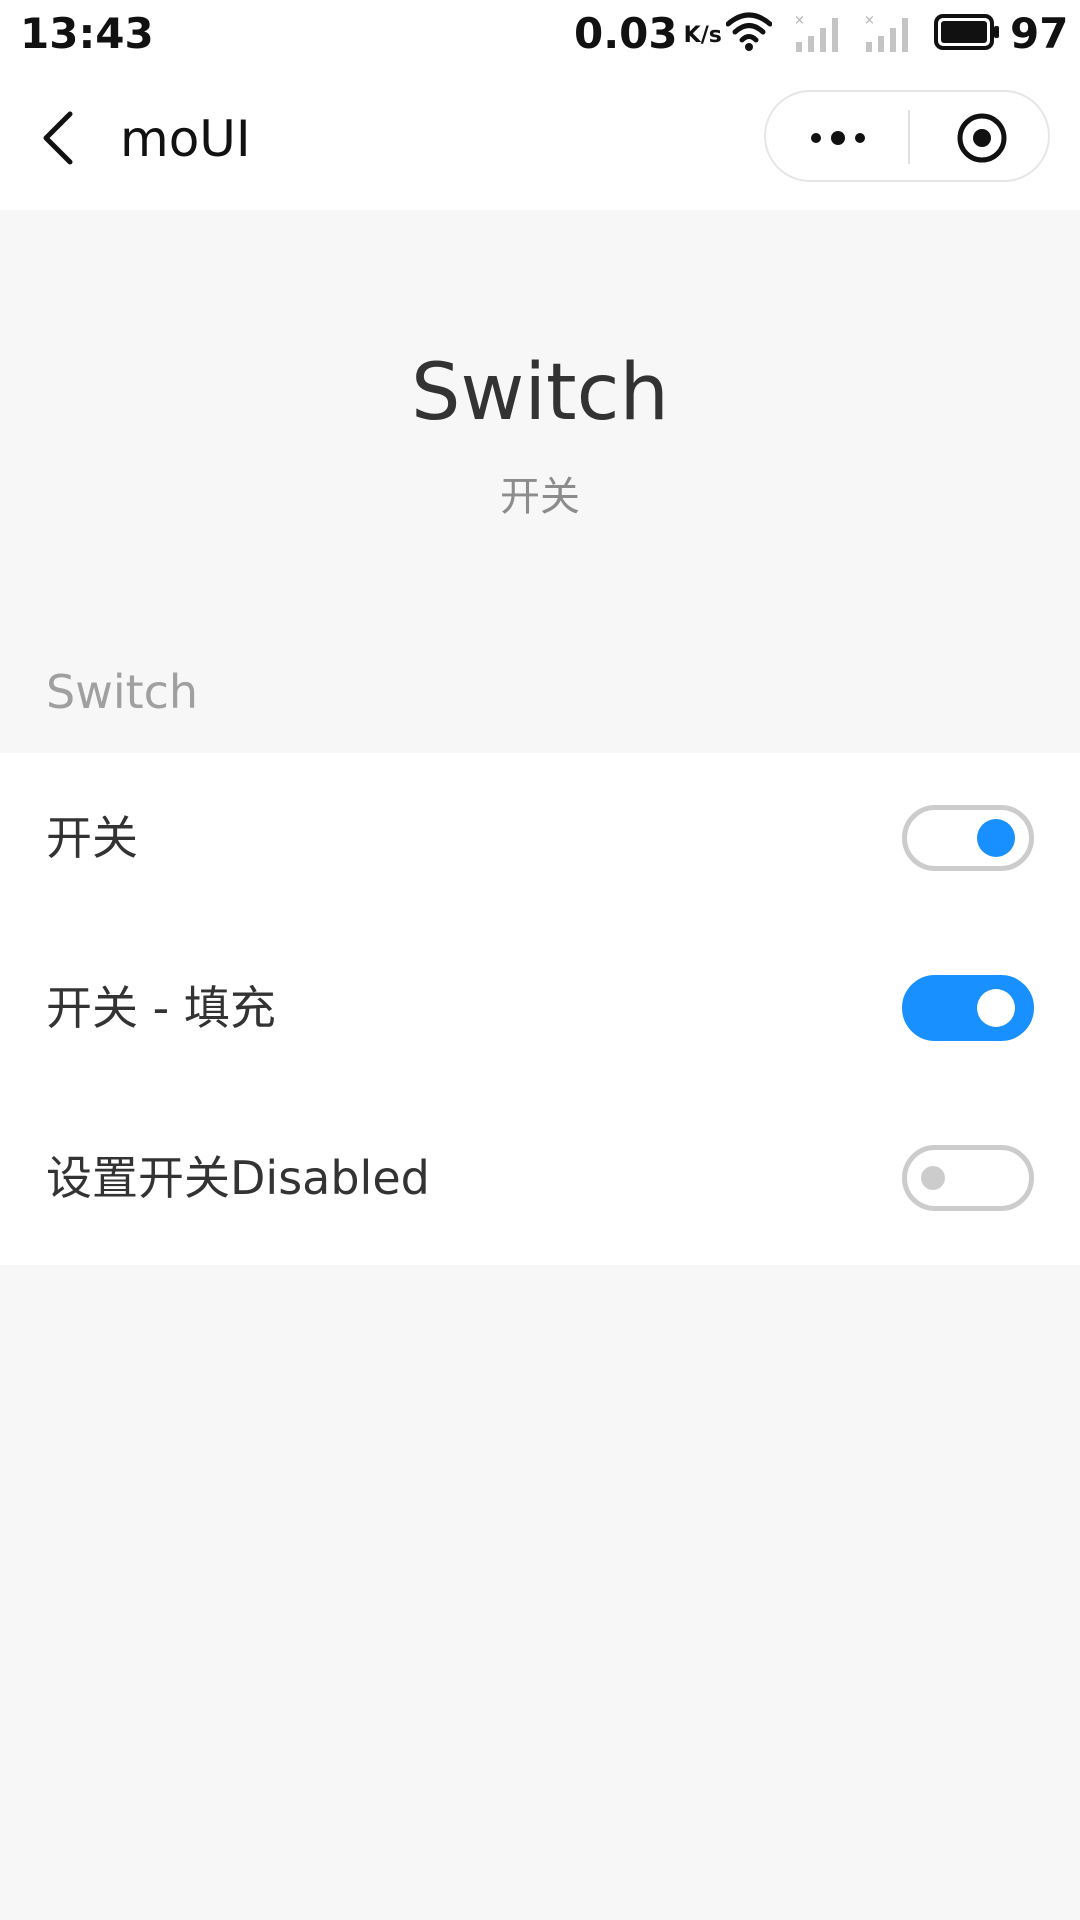 The image size is (1080, 1920). Describe the element at coordinates (540, 497) in the screenshot. I see `page-subtitle: 开关` at that location.